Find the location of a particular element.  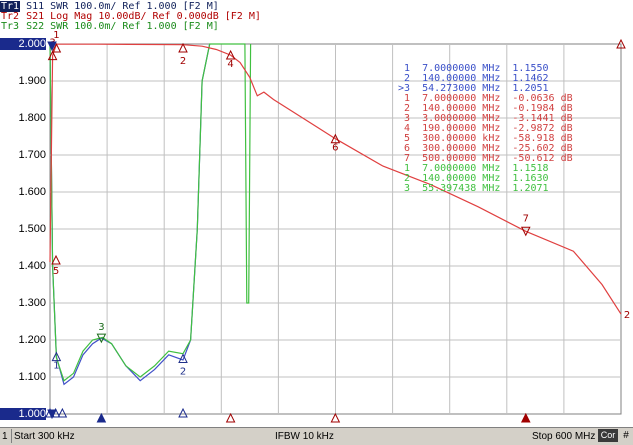

s21-marker-label-m5: 5 is located at coordinates (56, 271).